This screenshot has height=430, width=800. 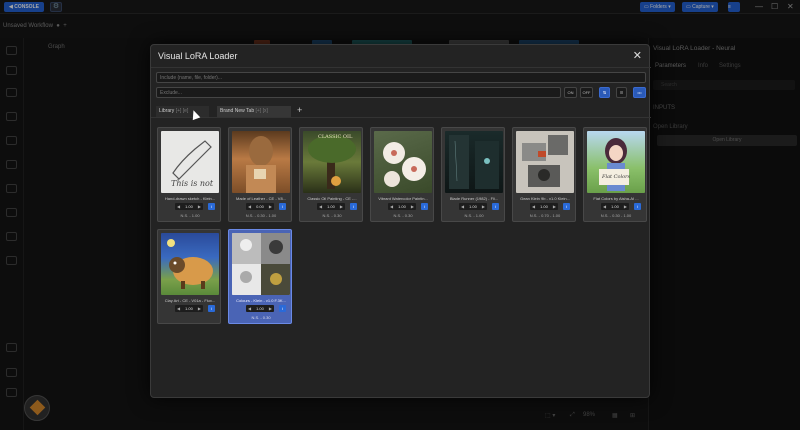 What do you see at coordinates (190, 162) in the screenshot?
I see `lora-thumbnail: This is not` at bounding box center [190, 162].